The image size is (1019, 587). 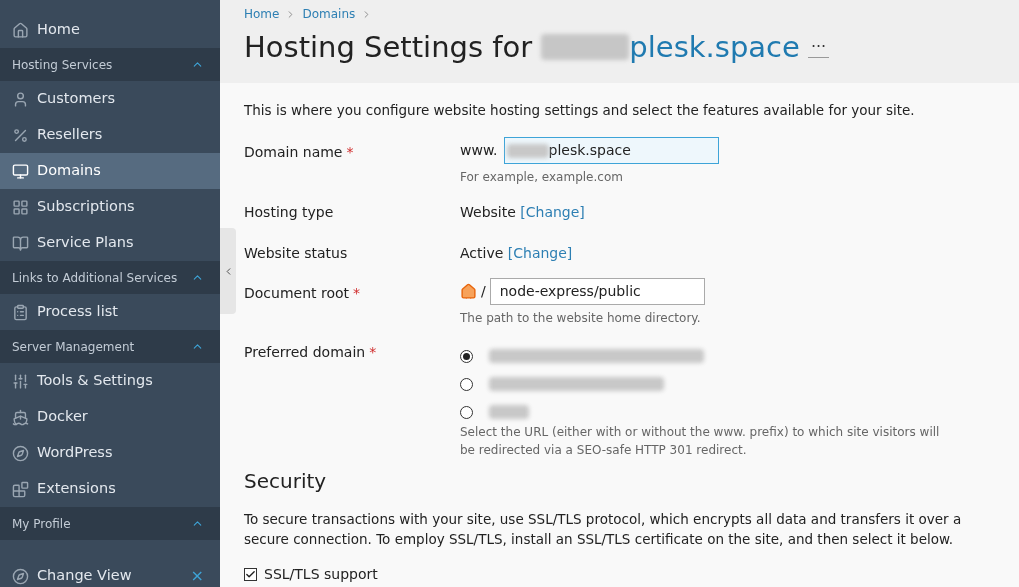 I want to click on user-icon, so click(x=20, y=99).